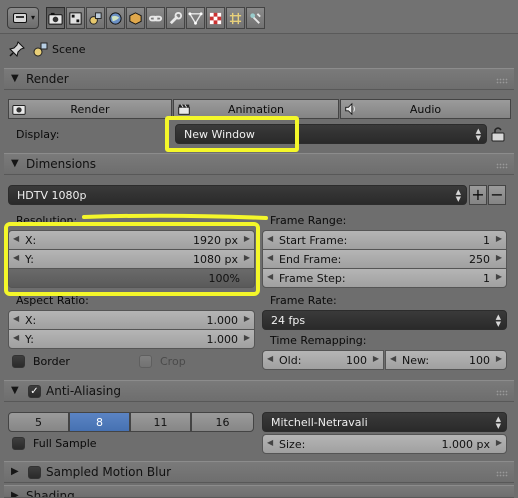 The width and height of the screenshot is (518, 498). Describe the element at coordinates (65, 443) in the screenshot. I see `full-sample-label: Full Sample` at that location.